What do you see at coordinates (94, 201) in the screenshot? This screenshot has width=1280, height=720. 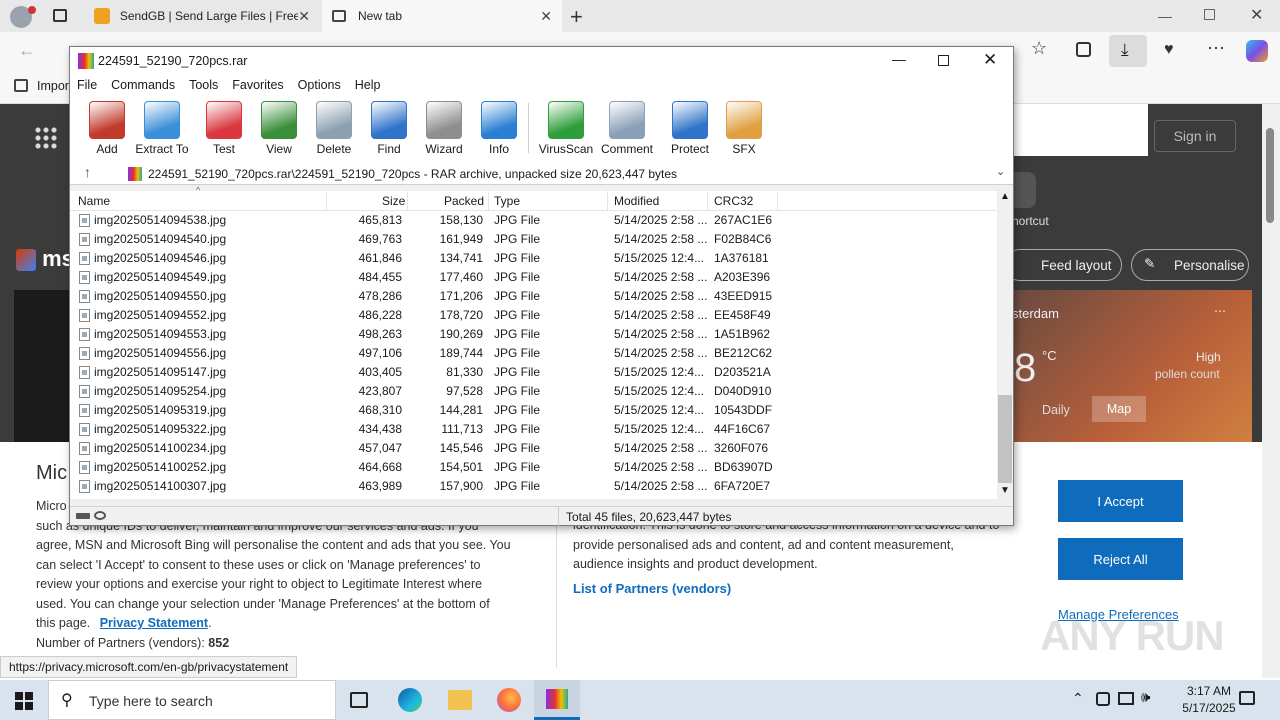 I see `col-name: Name` at bounding box center [94, 201].